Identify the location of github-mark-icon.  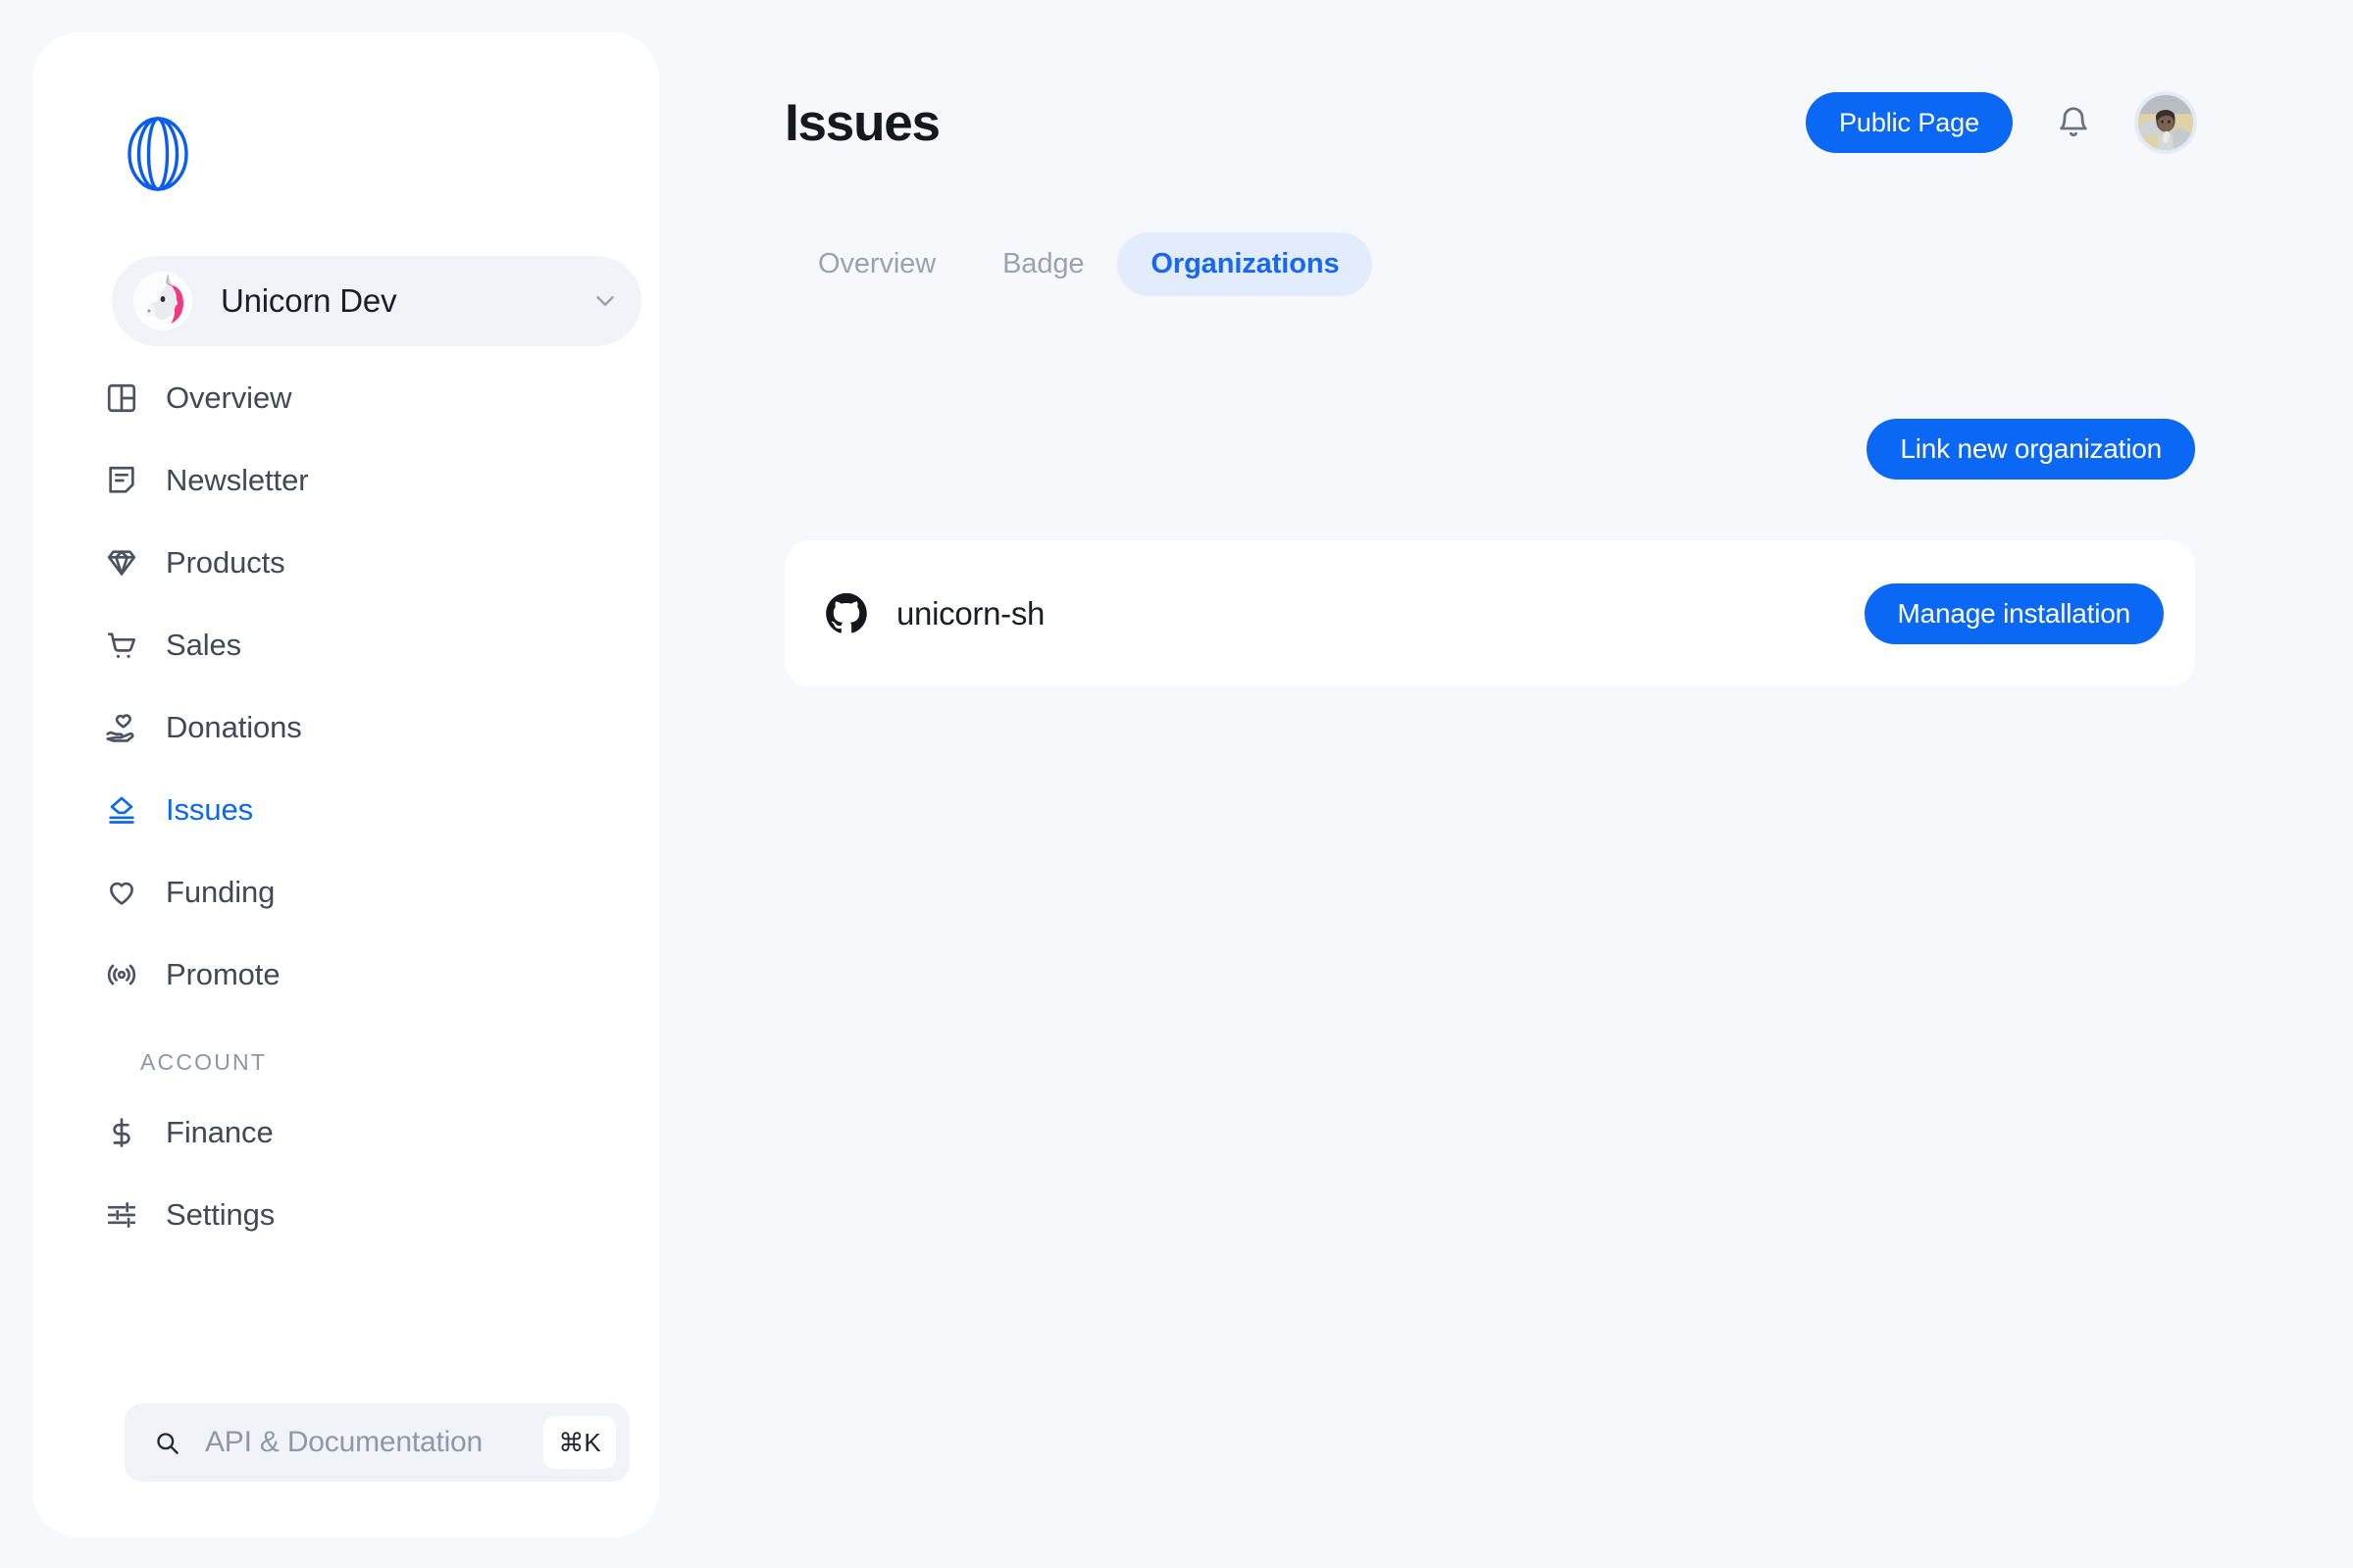
(846, 613).